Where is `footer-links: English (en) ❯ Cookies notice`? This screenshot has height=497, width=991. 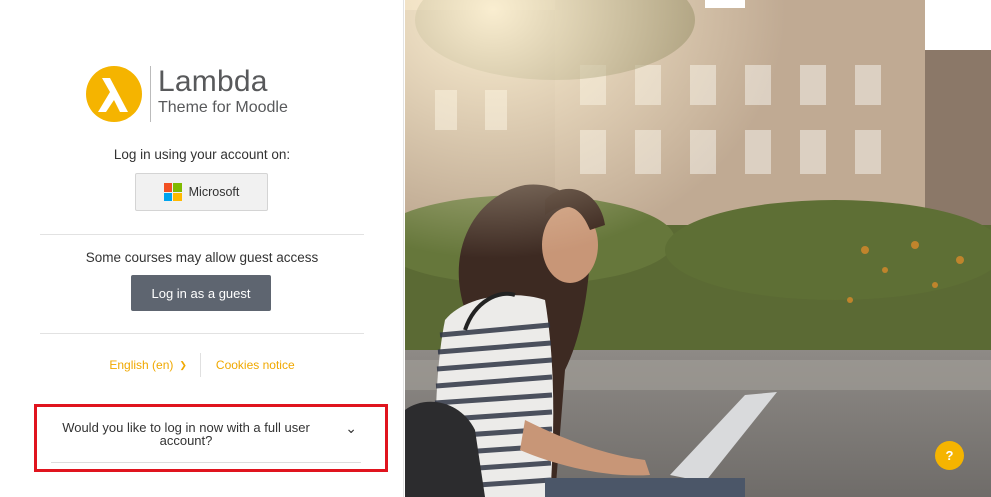
footer-links: English (en) ❯ Cookies notice is located at coordinates (202, 365).